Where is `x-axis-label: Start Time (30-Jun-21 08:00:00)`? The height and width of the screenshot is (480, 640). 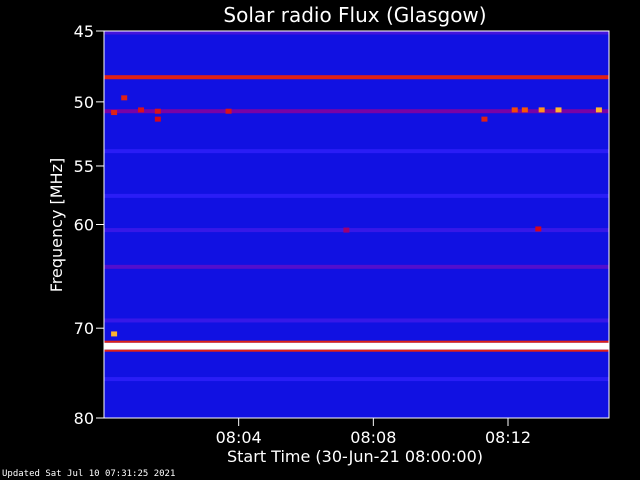
x-axis-label: Start Time (30-Jun-21 08:00:00) is located at coordinates (355, 456).